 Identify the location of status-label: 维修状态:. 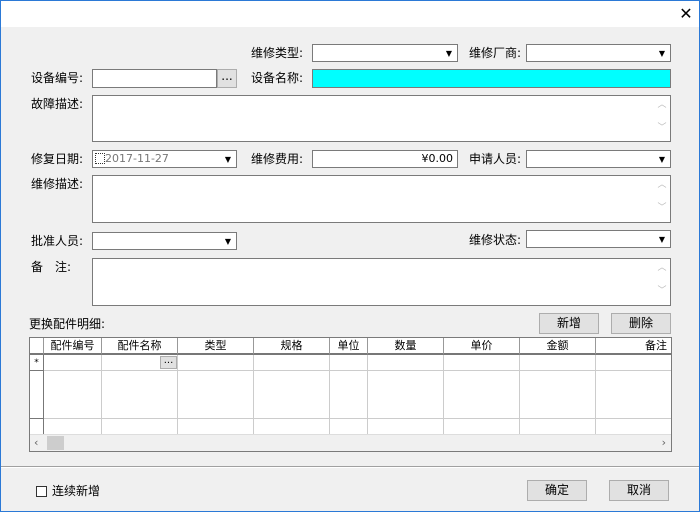
(495, 240).